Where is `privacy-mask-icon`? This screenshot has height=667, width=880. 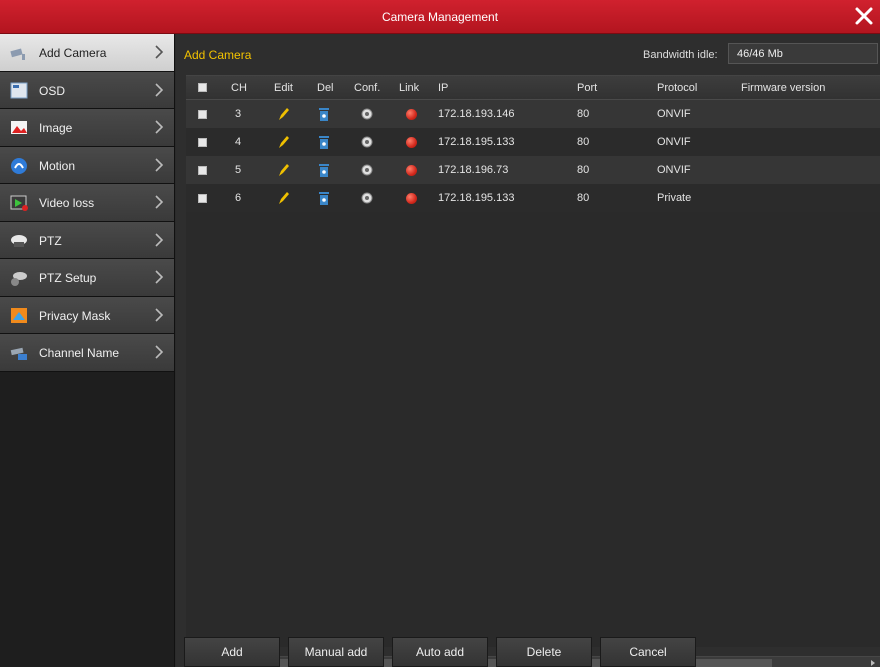 privacy-mask-icon is located at coordinates (19, 315).